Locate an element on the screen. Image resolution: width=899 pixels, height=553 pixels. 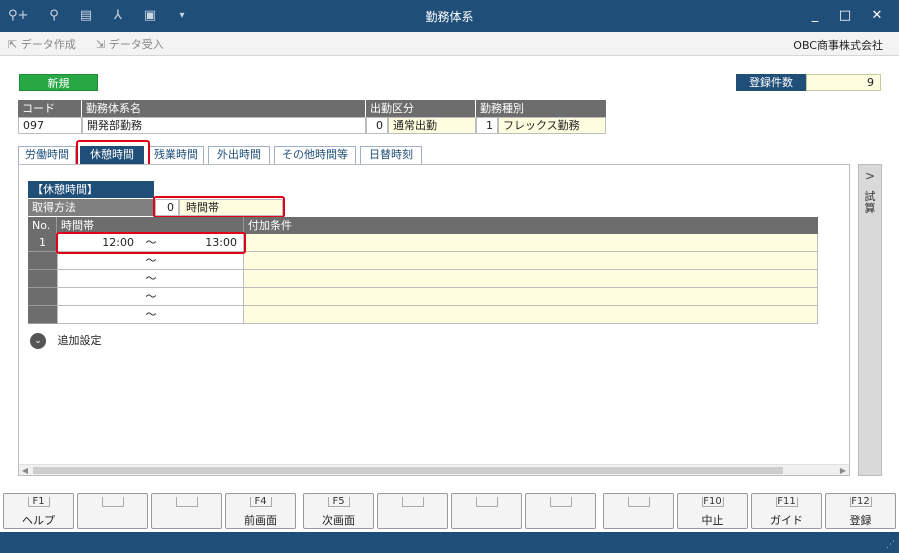
grid-header-time: 時間帯 is located at coordinates (150, 225).